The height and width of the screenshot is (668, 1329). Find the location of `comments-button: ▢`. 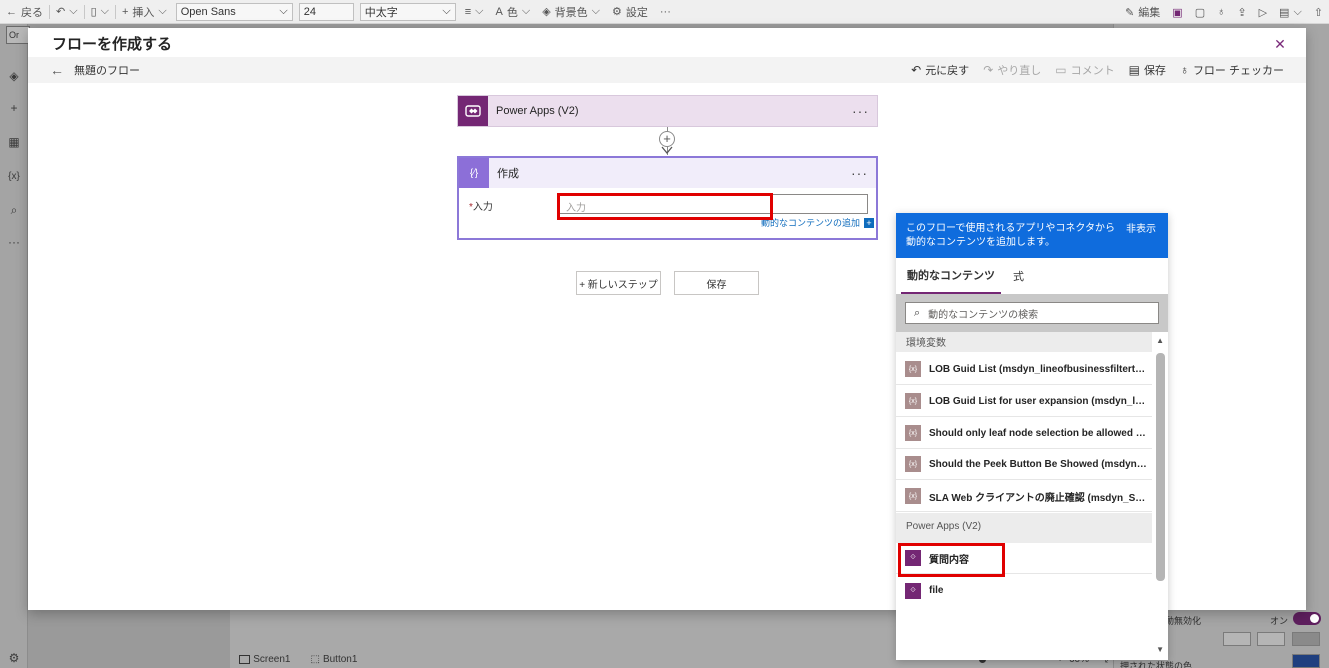

comments-button: ▢ is located at coordinates (1200, 12).